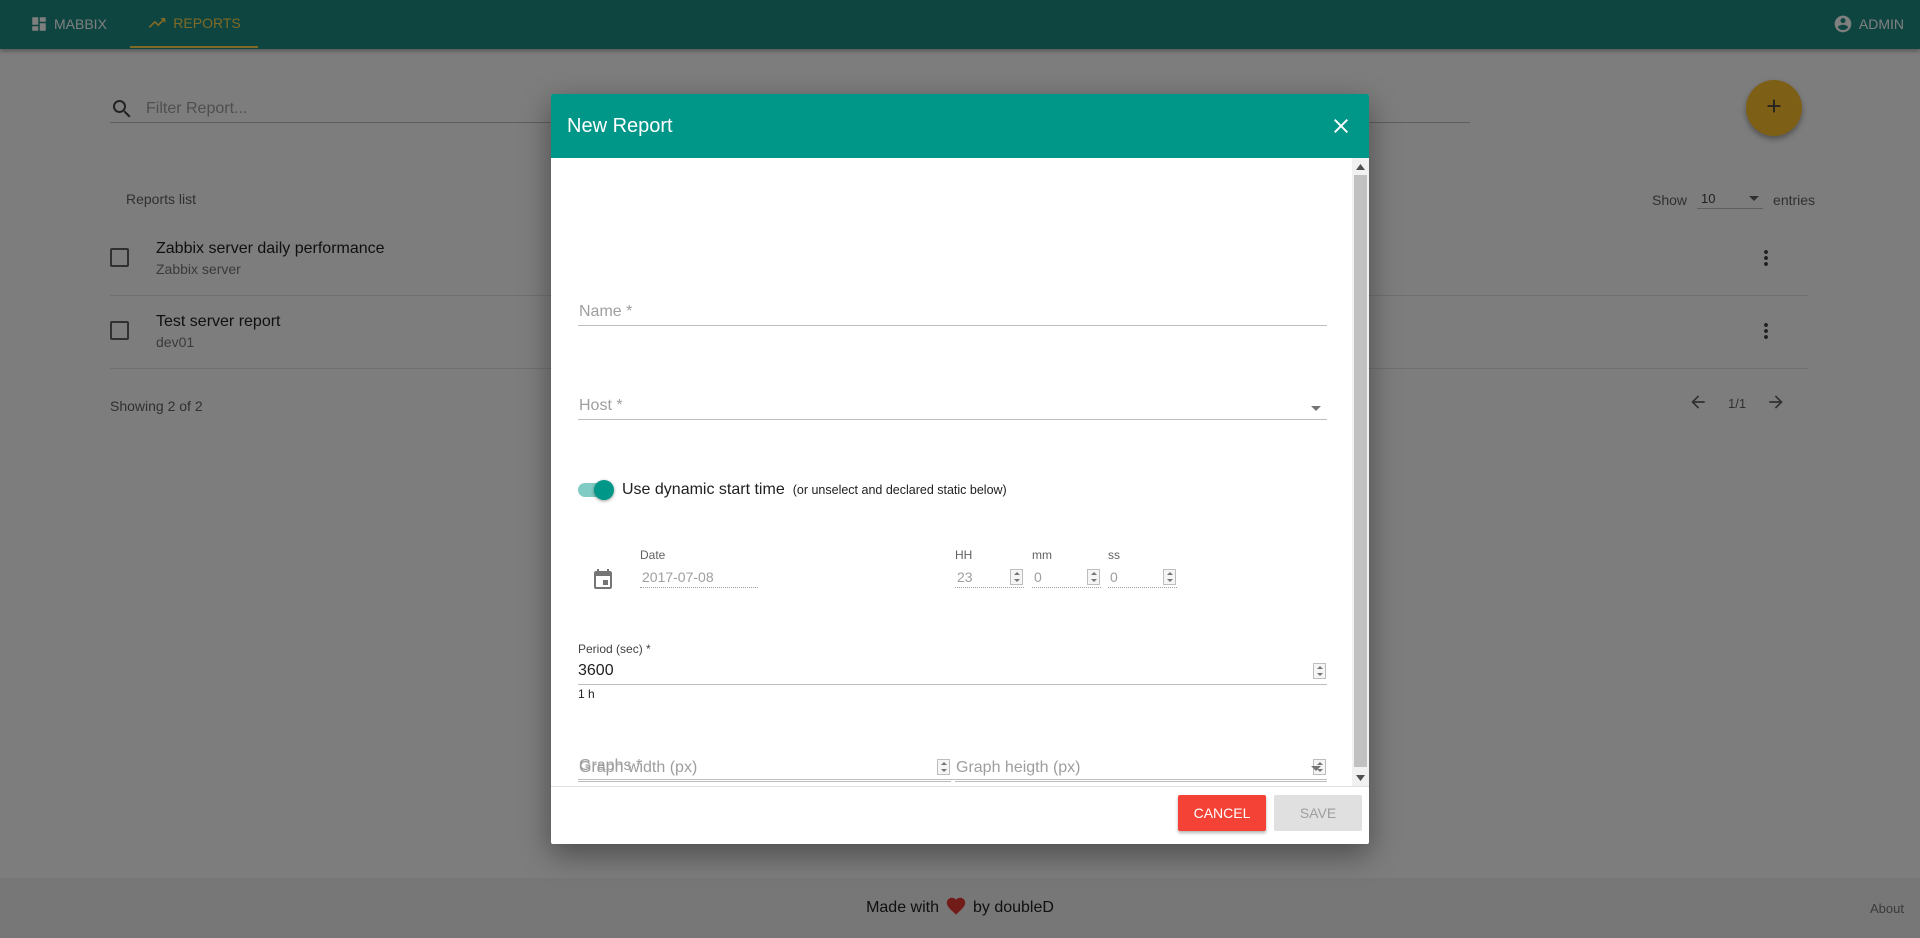  What do you see at coordinates (1360, 777) in the screenshot?
I see `scroll-down-icon` at bounding box center [1360, 777].